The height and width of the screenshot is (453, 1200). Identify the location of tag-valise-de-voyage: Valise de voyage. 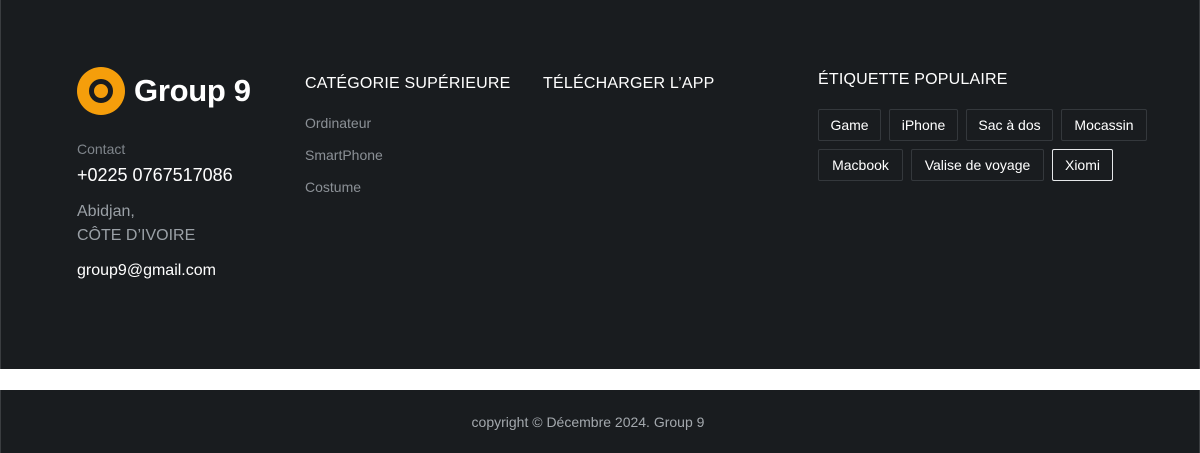
(977, 165).